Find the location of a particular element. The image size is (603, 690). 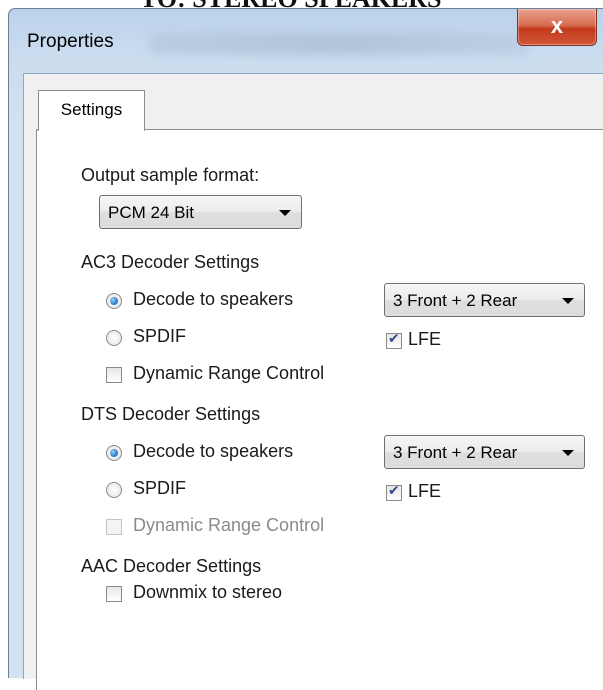

title-bar: Properties x is located at coordinates (306, 37).